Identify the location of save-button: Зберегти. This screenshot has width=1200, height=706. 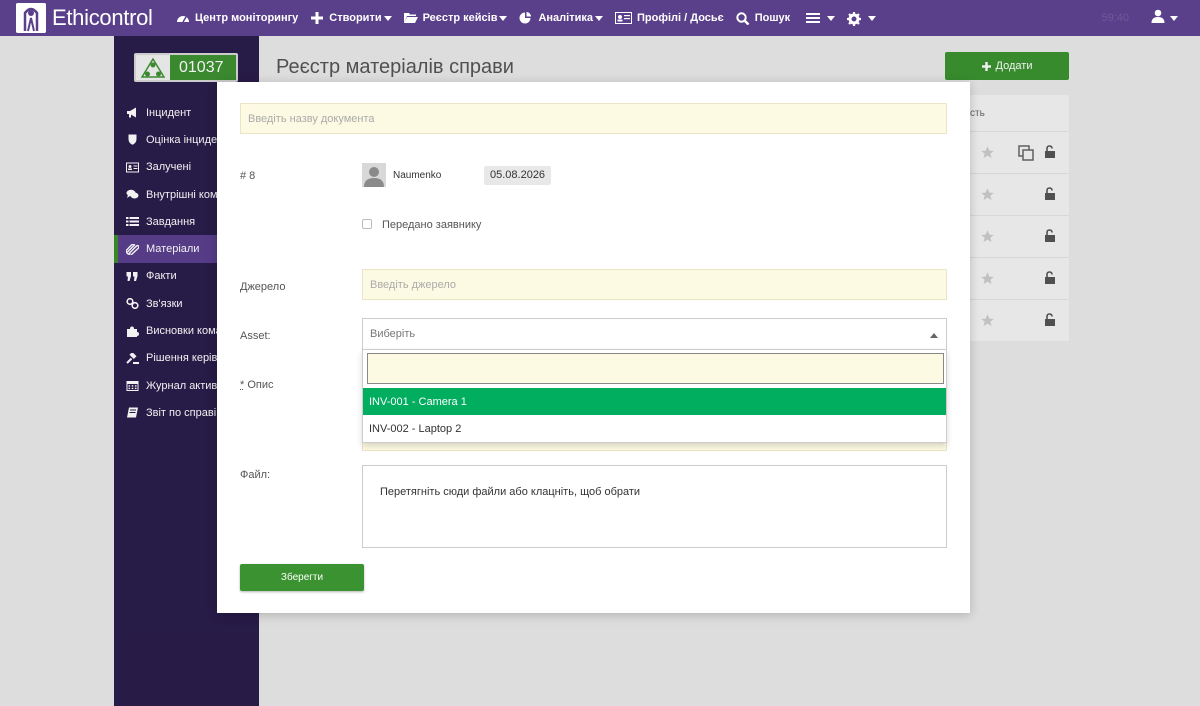
(302, 577).